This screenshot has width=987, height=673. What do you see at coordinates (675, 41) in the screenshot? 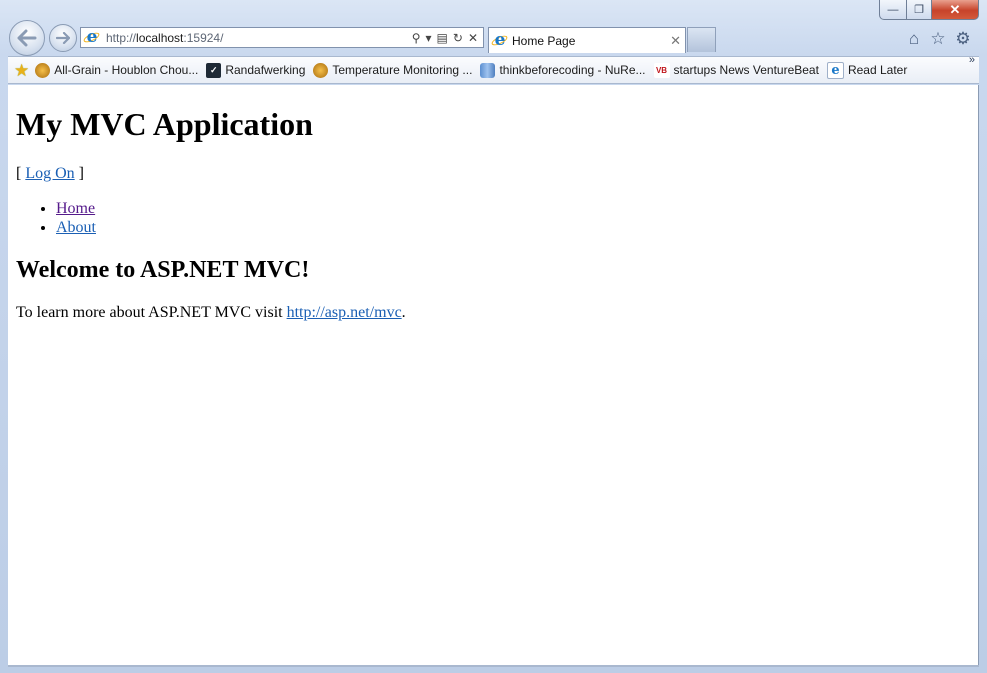
I see `tab-close-icon: ✕` at bounding box center [675, 41].